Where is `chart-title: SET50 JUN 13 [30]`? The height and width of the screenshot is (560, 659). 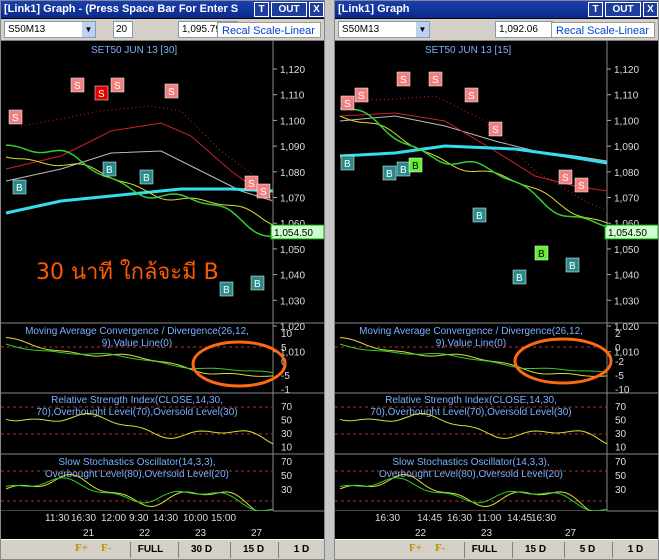 chart-title: SET50 JUN 13 [30] is located at coordinates (134, 50).